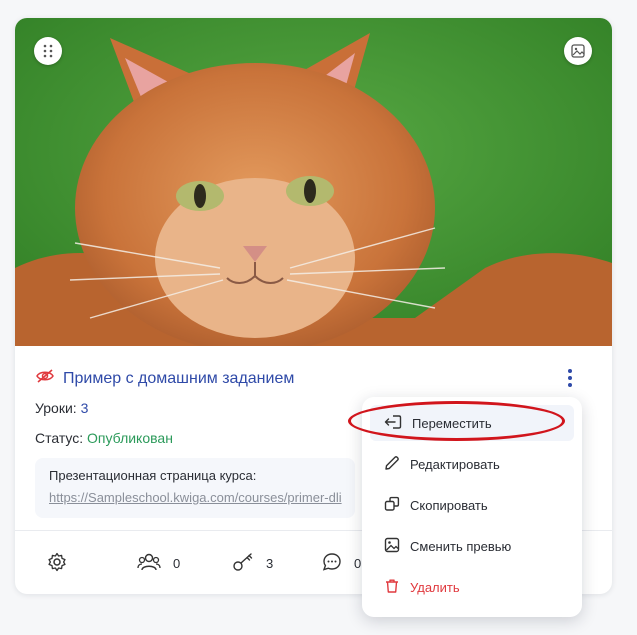 The width and height of the screenshot is (637, 635). I want to click on eye-off-icon, so click(45, 378).